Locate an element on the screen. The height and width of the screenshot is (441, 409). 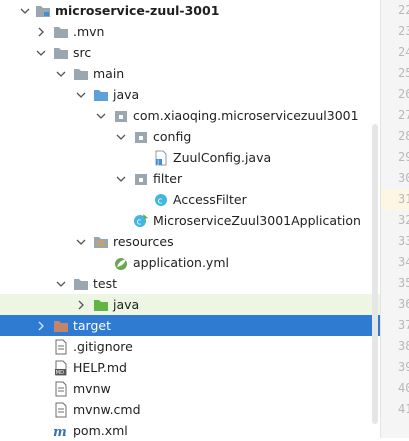
tree-item-project-root: microservice-zuul-3001 is located at coordinates (190, 10).